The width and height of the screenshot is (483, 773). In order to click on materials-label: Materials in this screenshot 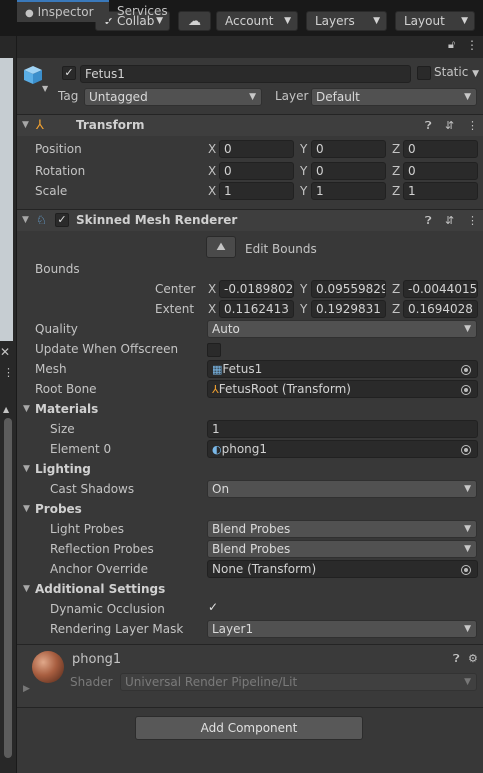, I will do `click(66, 409)`.